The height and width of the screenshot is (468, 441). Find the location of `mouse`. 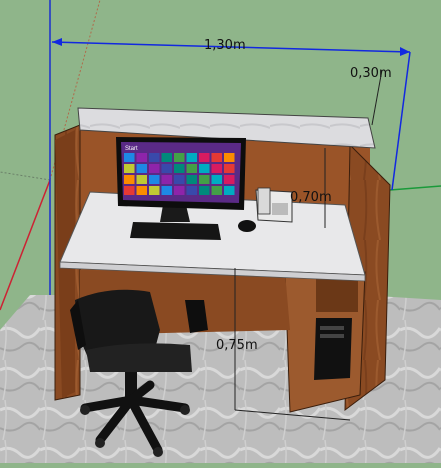

mouse is located at coordinates (247, 226).